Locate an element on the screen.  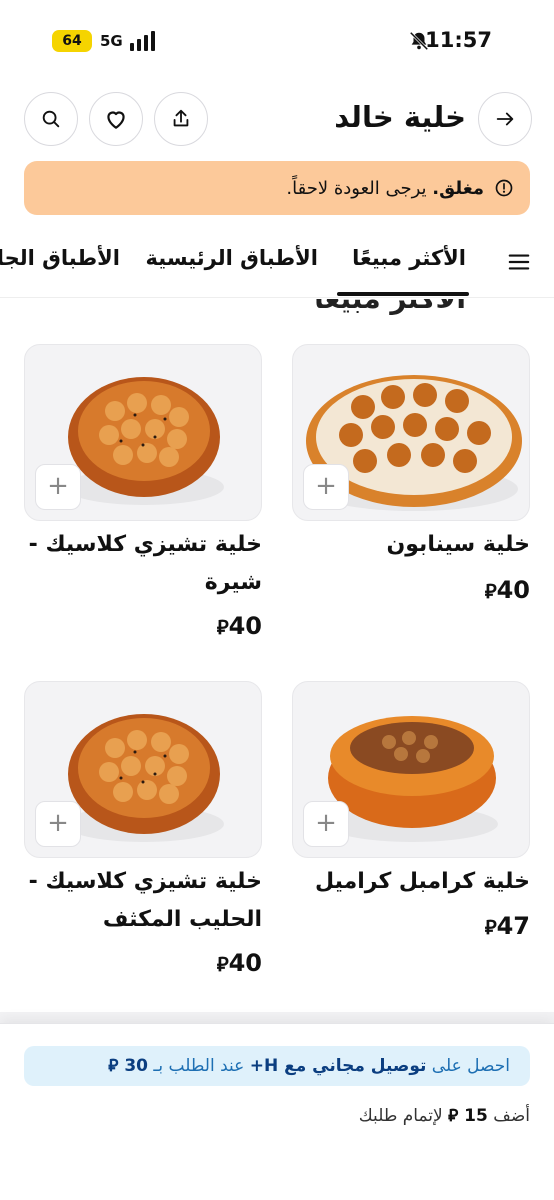
page-title: خلية خالد is located at coordinates (400, 117).